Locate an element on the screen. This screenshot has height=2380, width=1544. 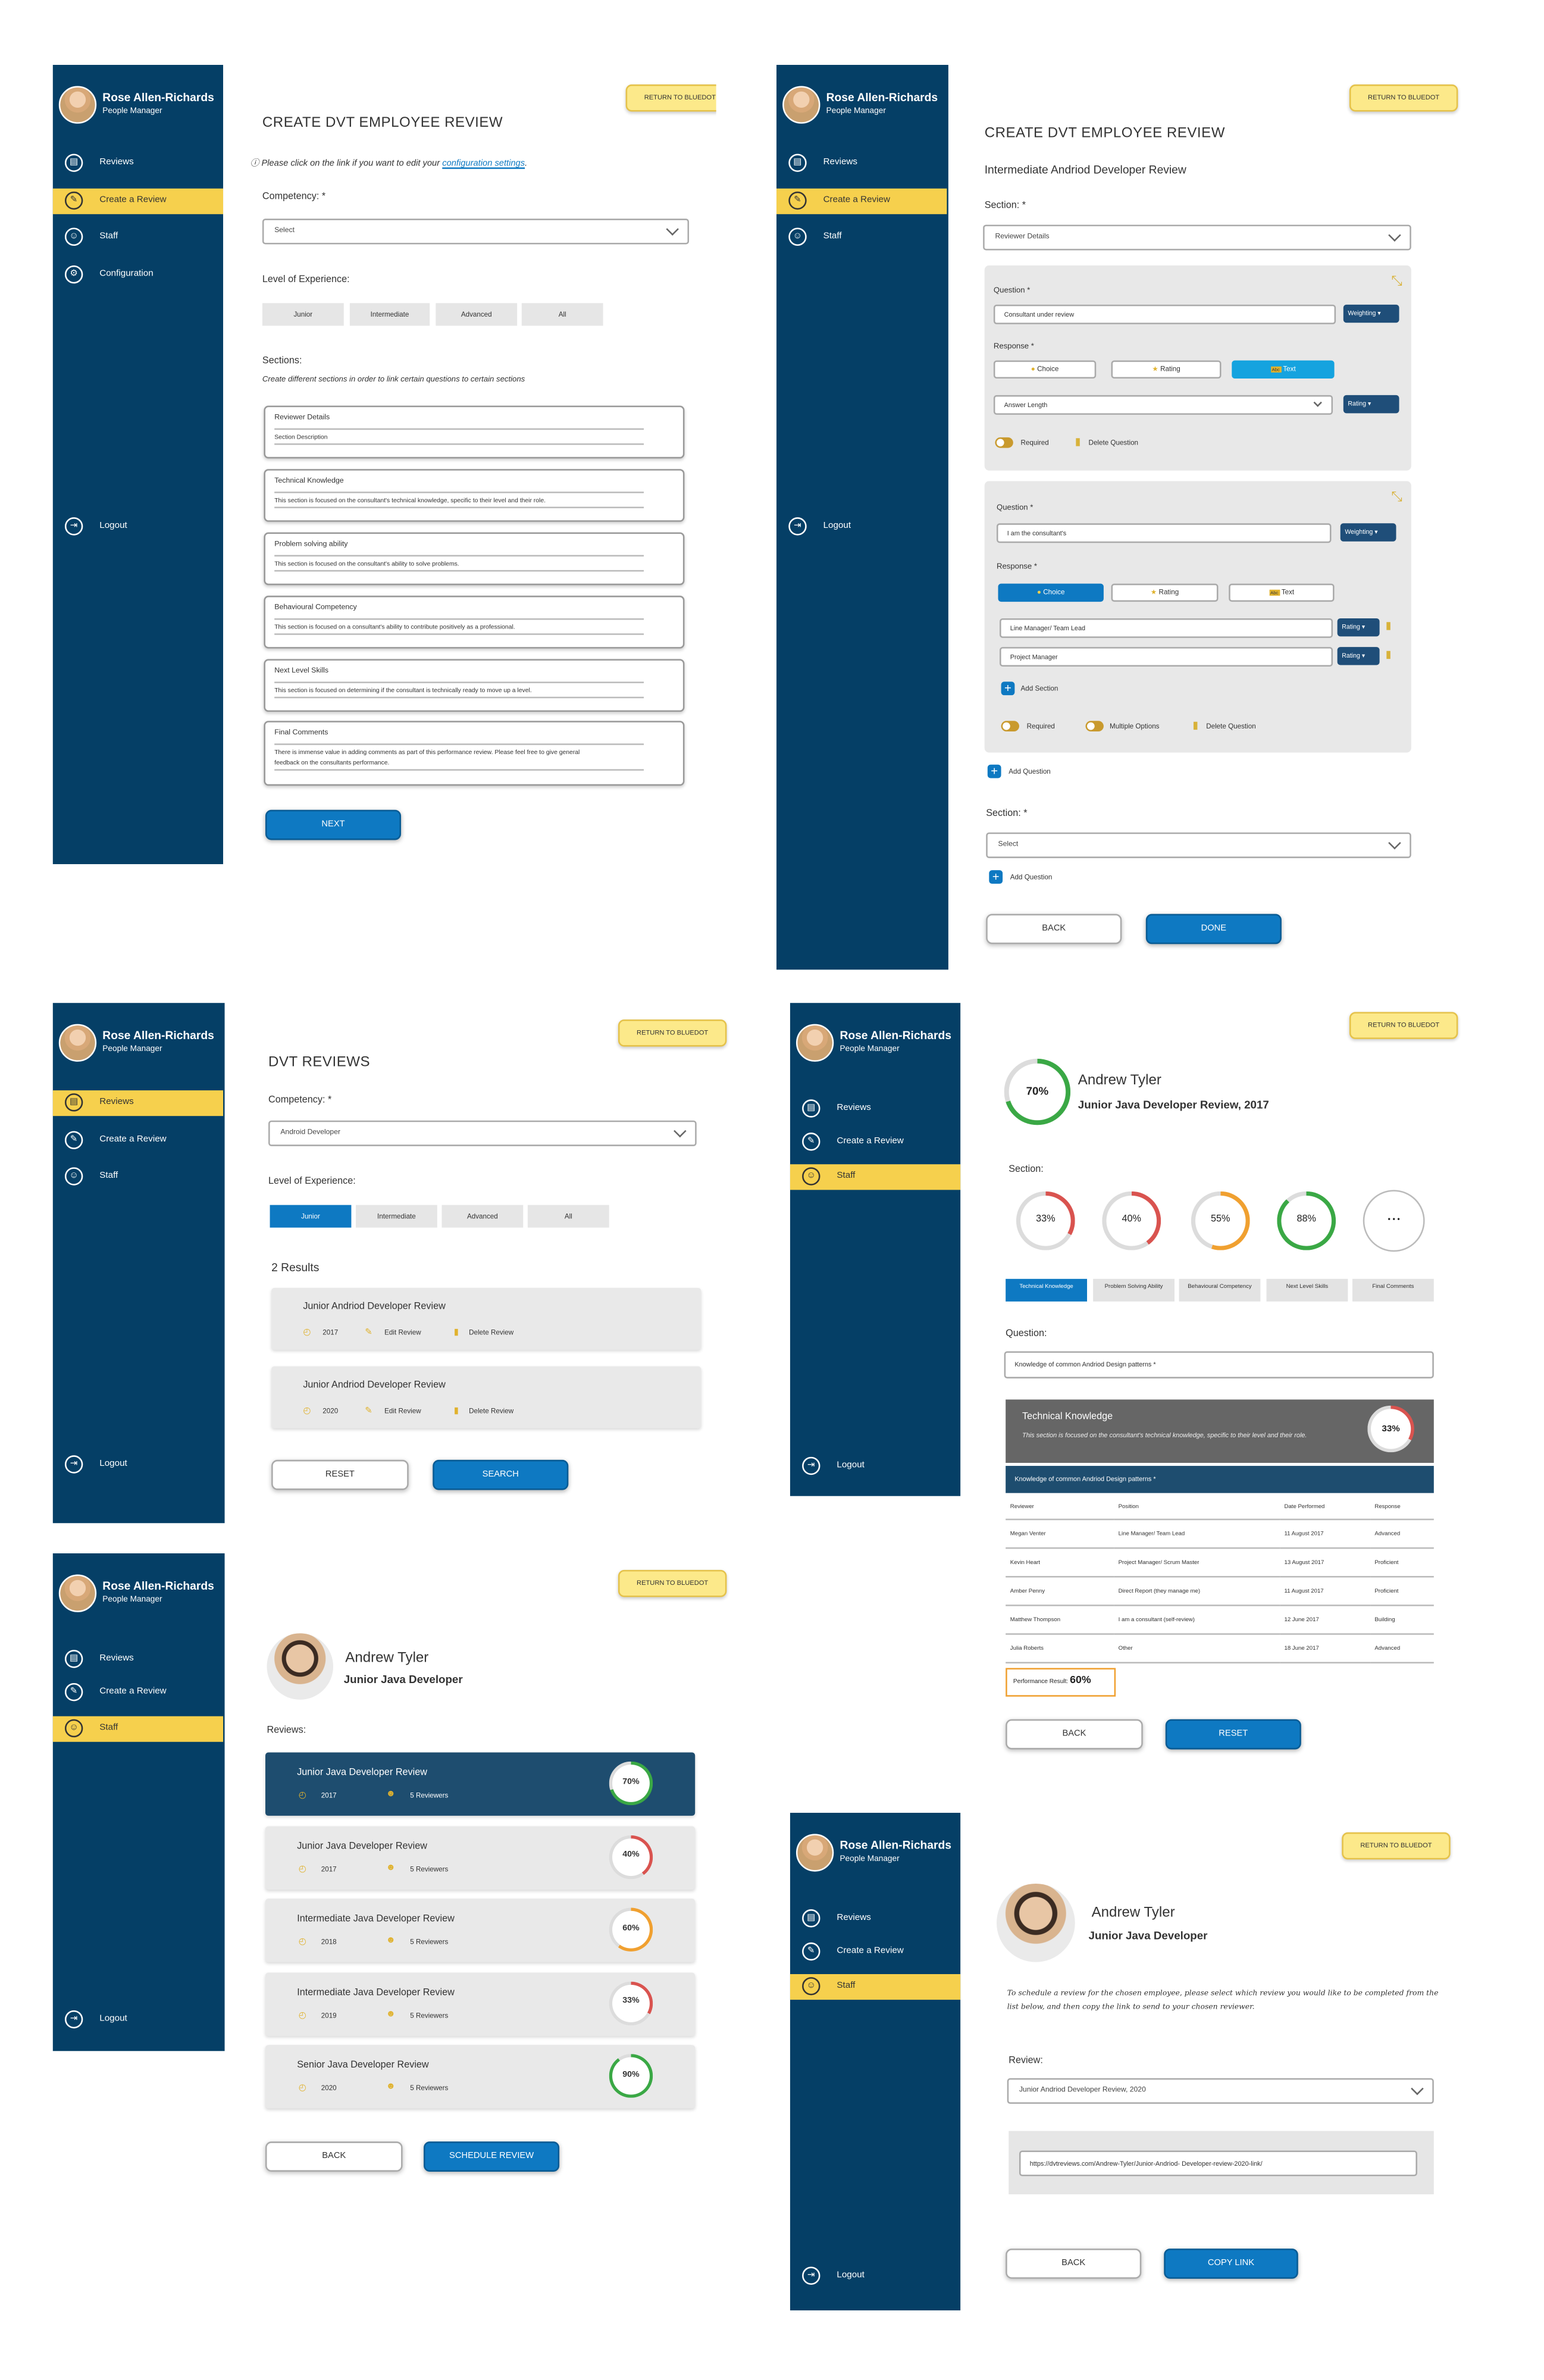
competency-select: Android Developer is located at coordinates (482, 1133).